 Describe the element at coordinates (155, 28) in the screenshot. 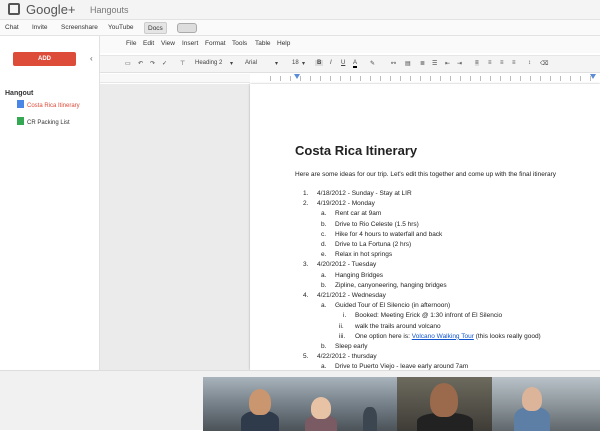

I see `tab-docs: Docs` at that location.